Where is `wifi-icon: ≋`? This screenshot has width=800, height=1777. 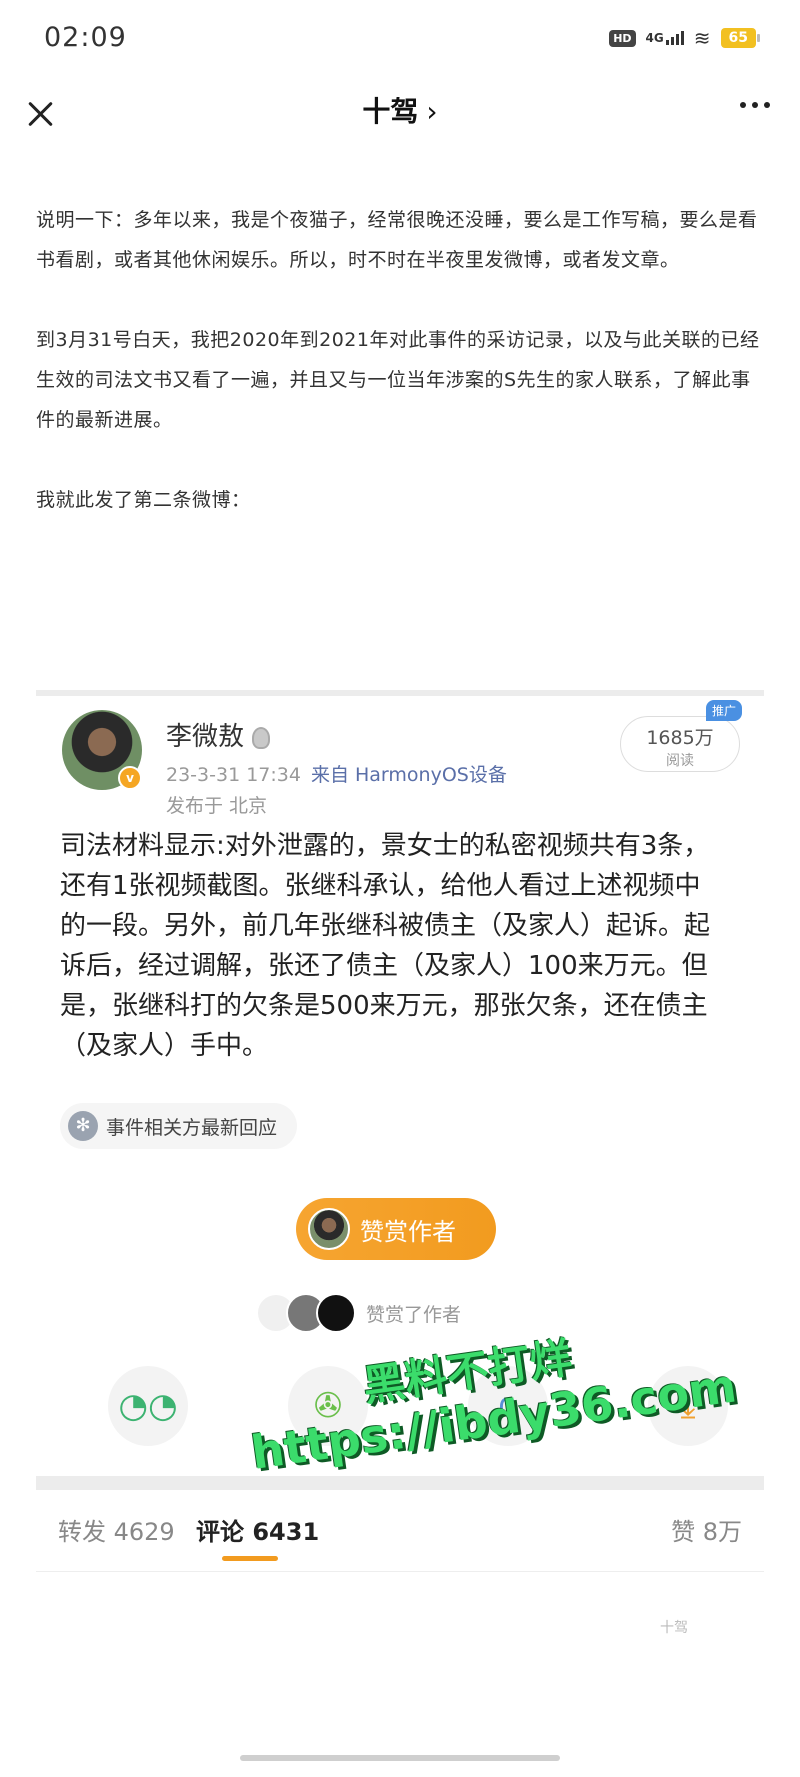
wifi-icon: ≋ is located at coordinates (702, 38).